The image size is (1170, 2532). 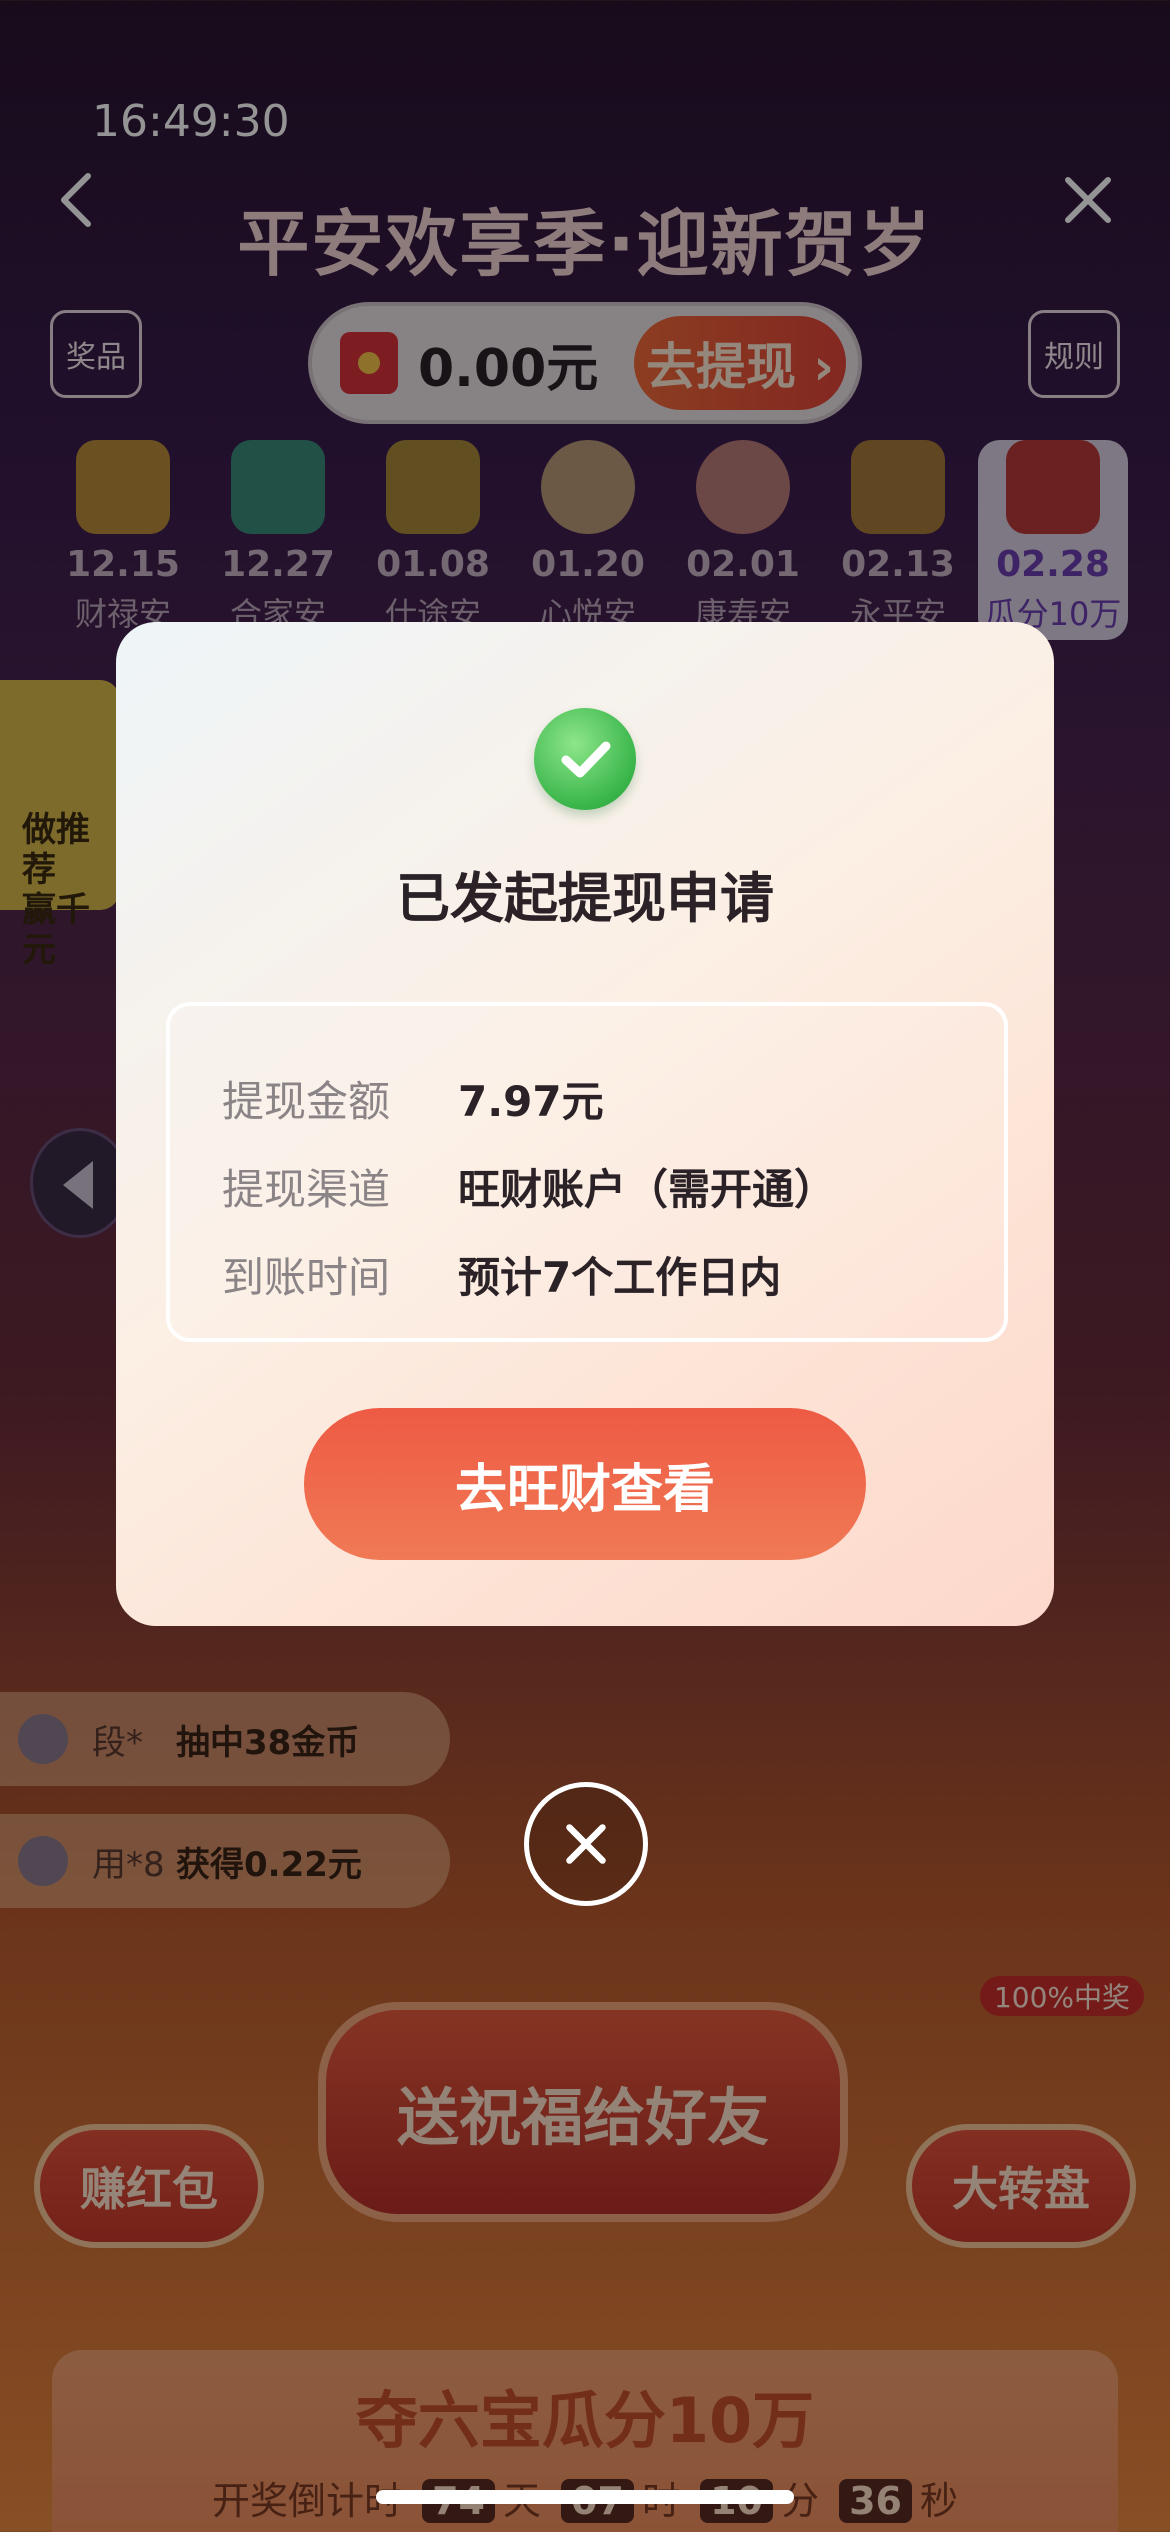 I want to click on detail-value: 旺财账户（需开通）, so click(x=647, y=1189).